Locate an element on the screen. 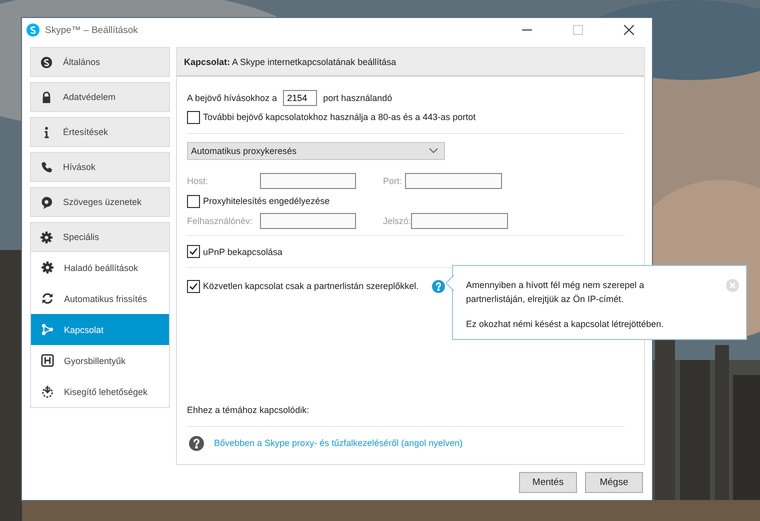  sidebar-item: Hívások is located at coordinates (100, 167).